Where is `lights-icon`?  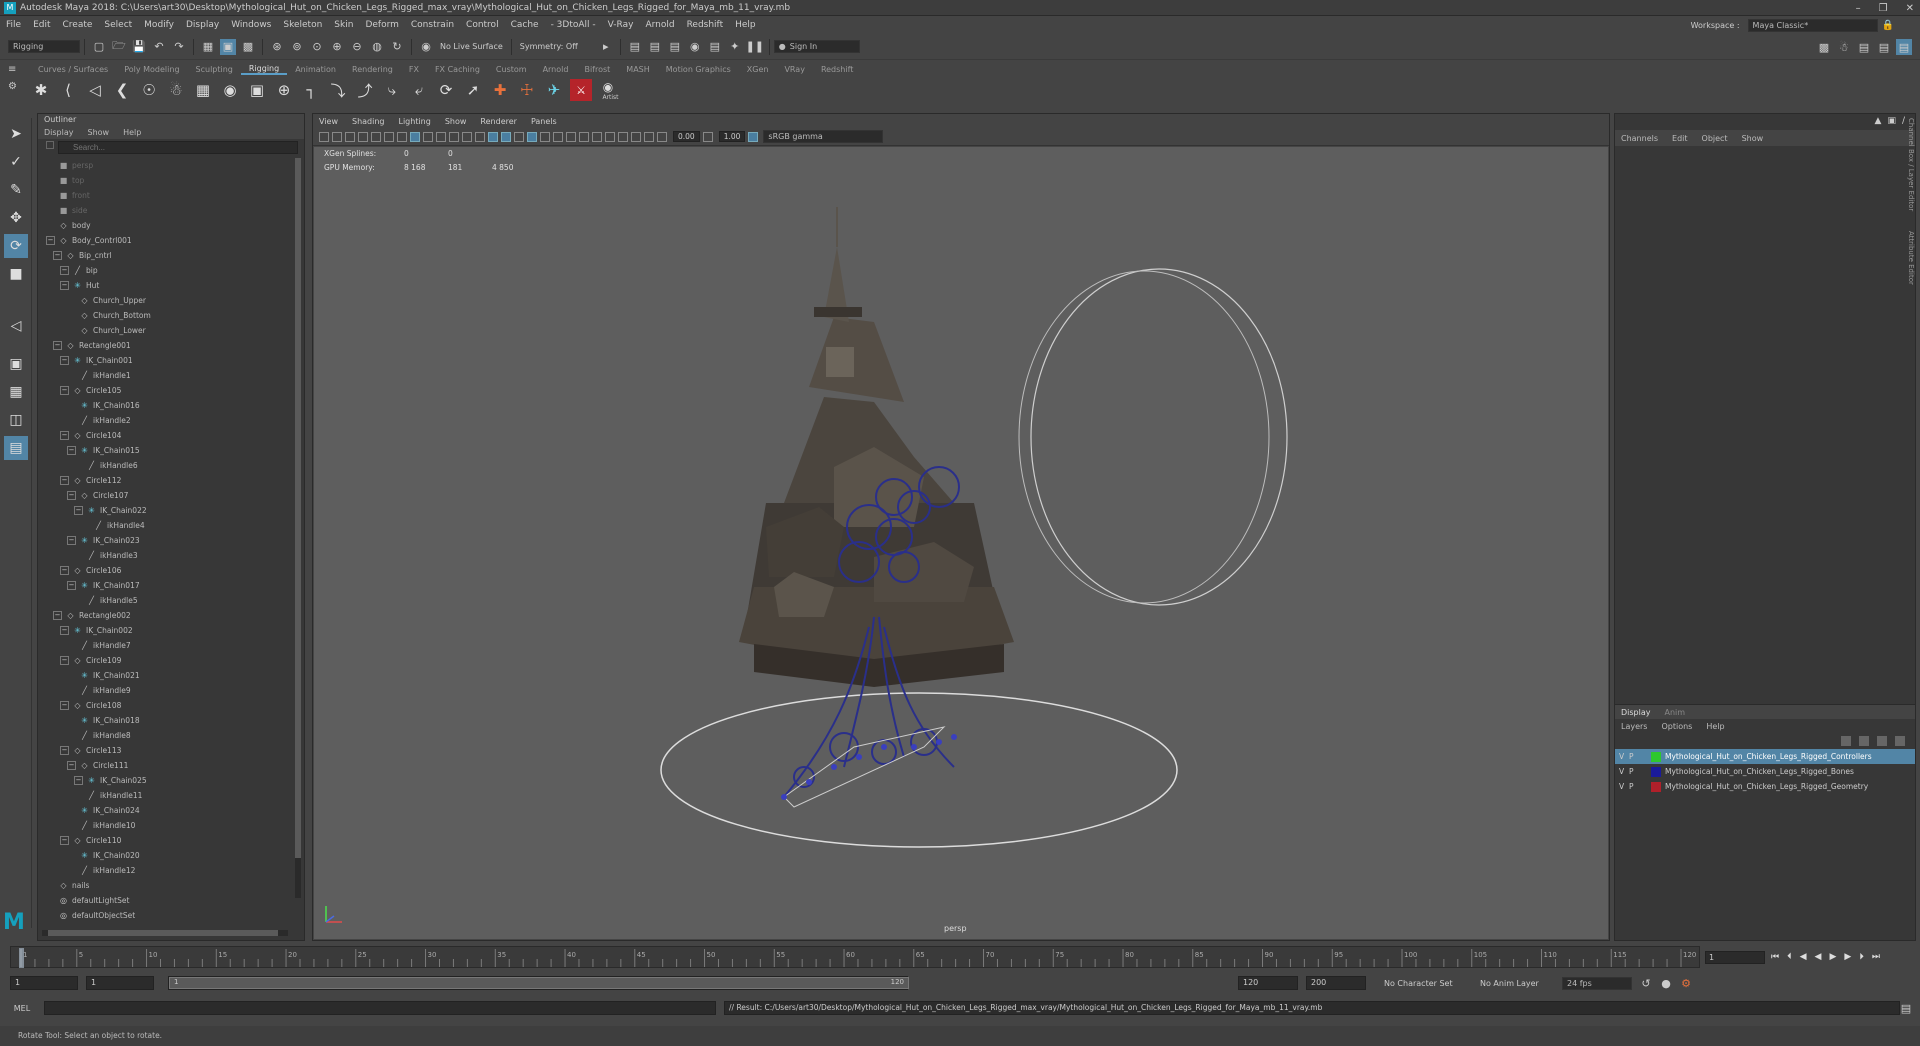 lights-icon is located at coordinates (545, 136).